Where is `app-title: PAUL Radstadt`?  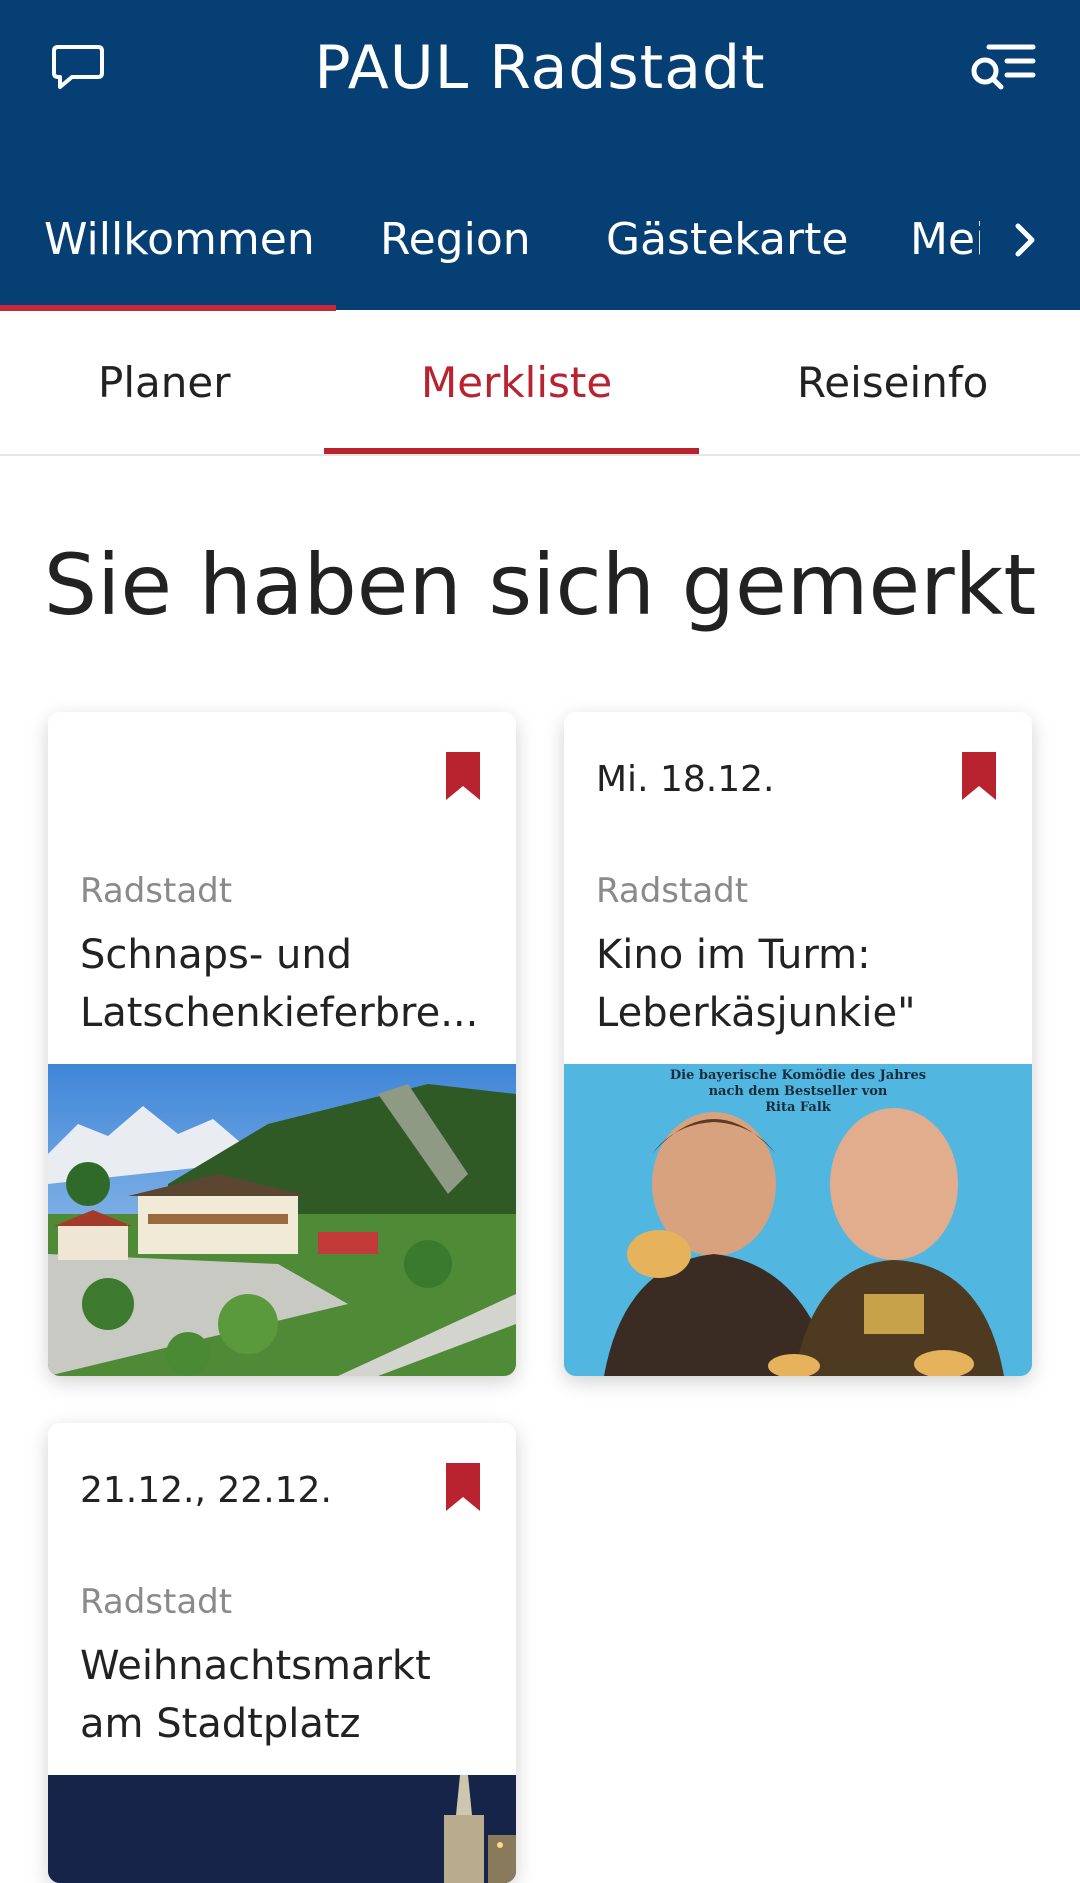 app-title: PAUL Radstadt is located at coordinates (540, 68).